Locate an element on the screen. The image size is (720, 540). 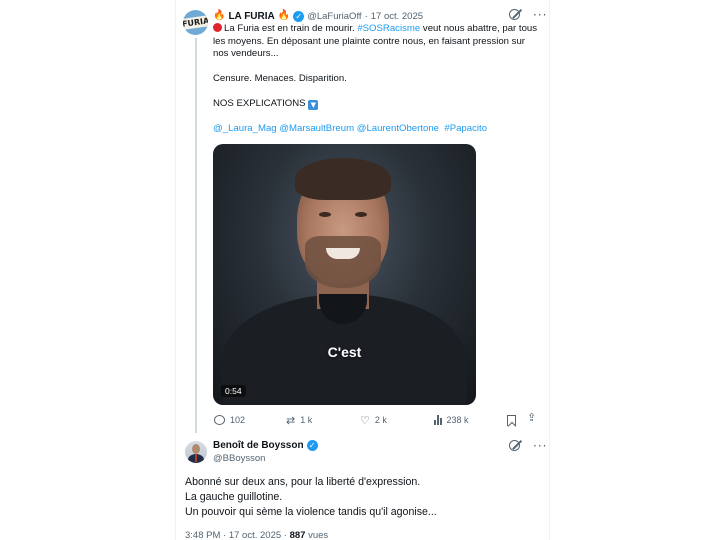
avatar is located at coordinates (196, 452).